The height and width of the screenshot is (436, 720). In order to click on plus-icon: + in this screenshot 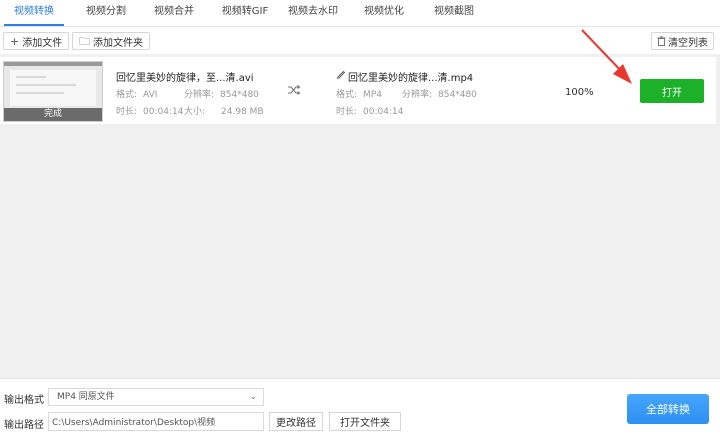, I will do `click(15, 41)`.